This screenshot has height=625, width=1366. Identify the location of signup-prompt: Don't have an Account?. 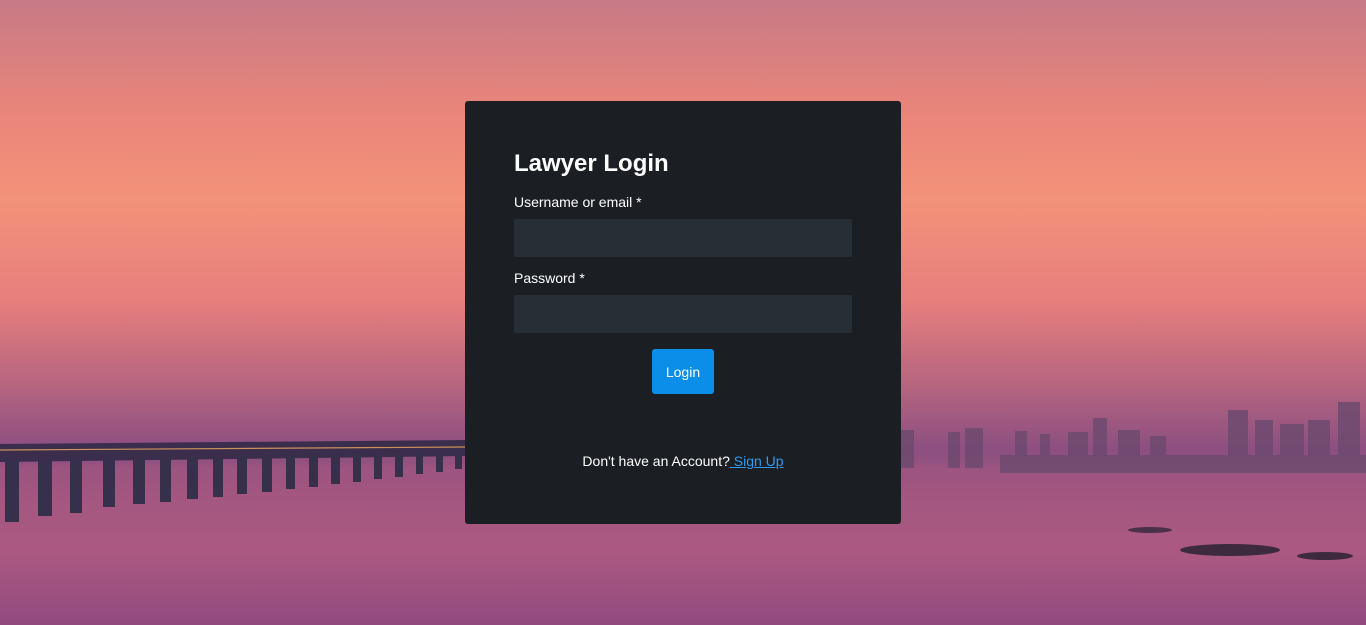
(656, 461).